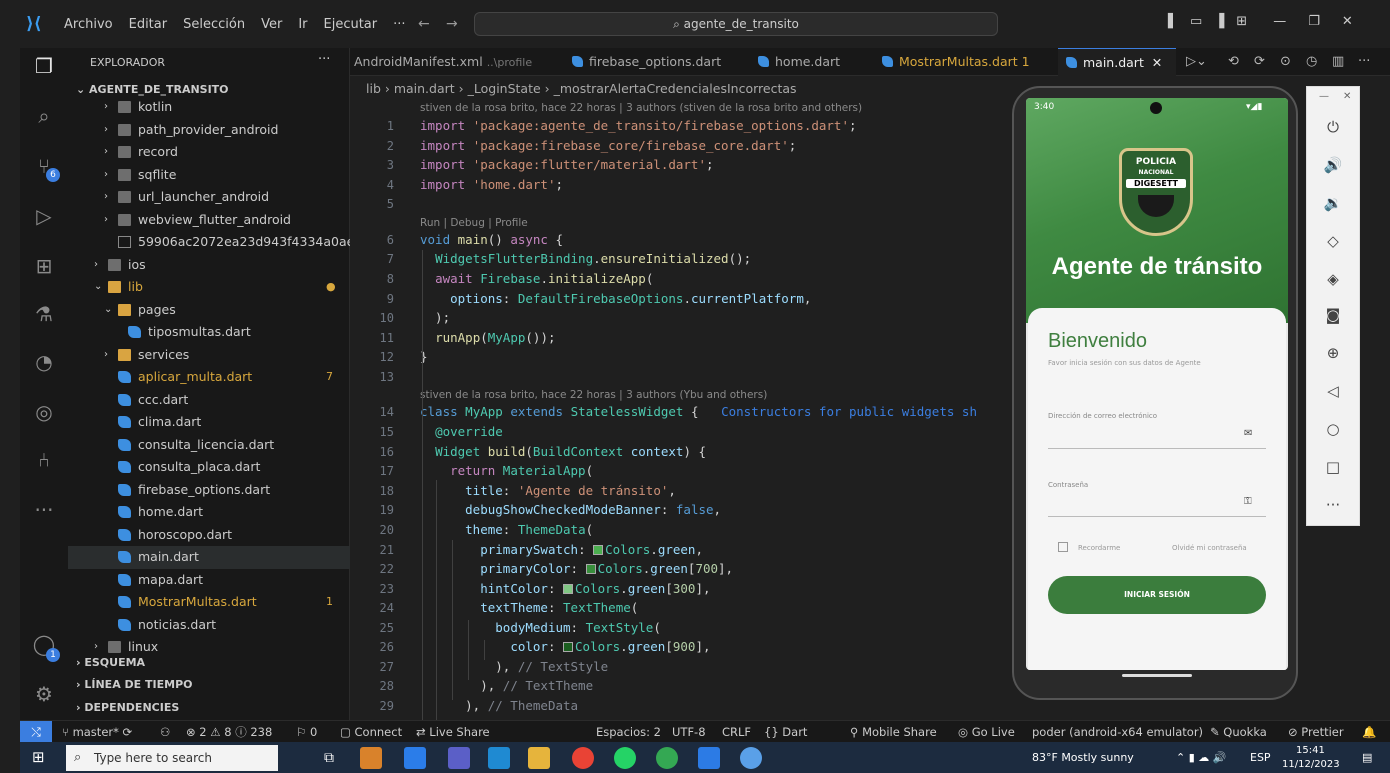 The width and height of the screenshot is (1390, 773). Describe the element at coordinates (329, 758) in the screenshot. I see `task-view-icon: ⧉` at that location.